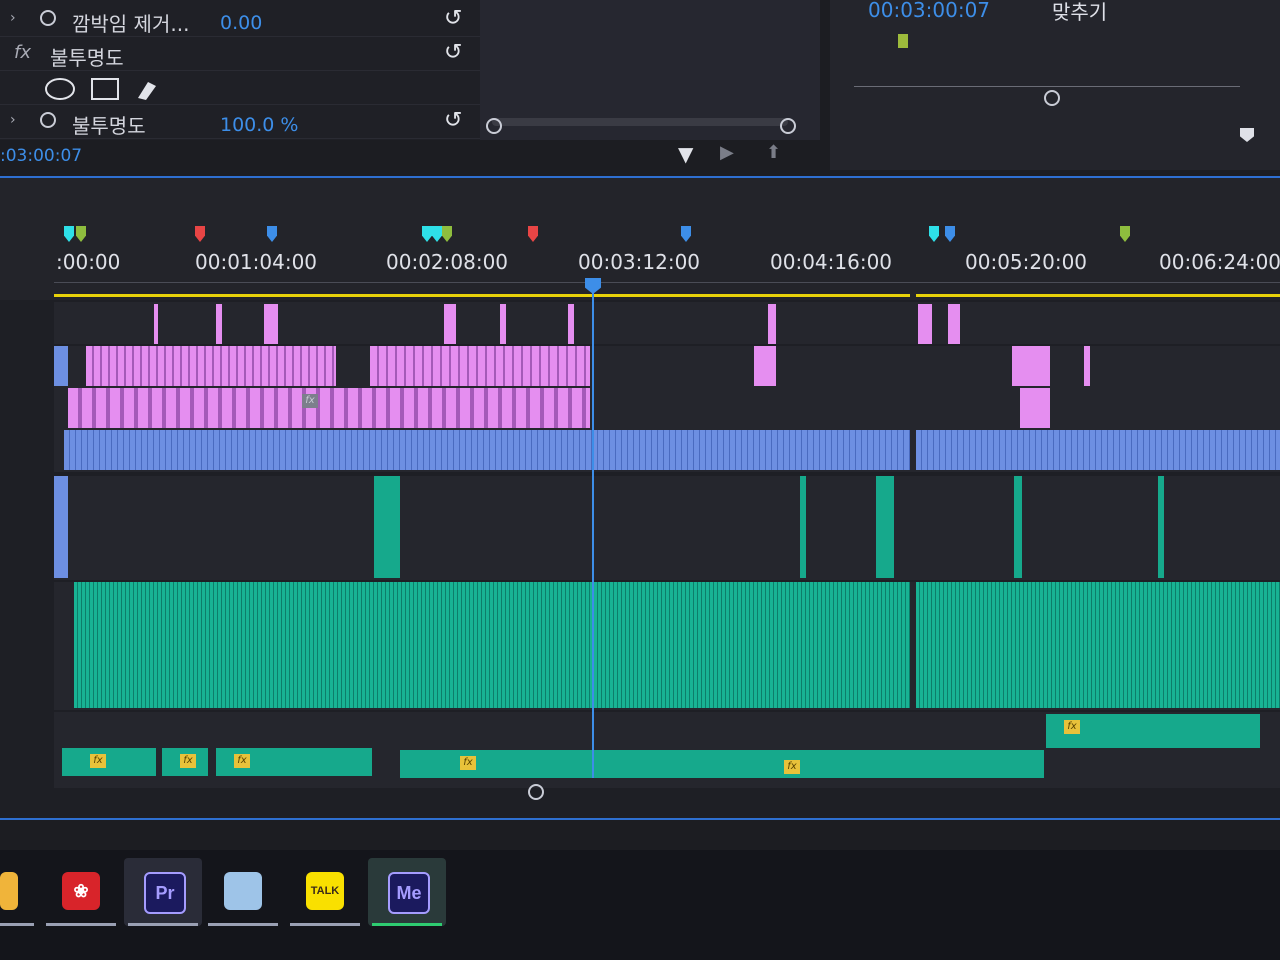 This screenshot has width=1280, height=960. I want to click on mask-tools-row, so click(240, 87).